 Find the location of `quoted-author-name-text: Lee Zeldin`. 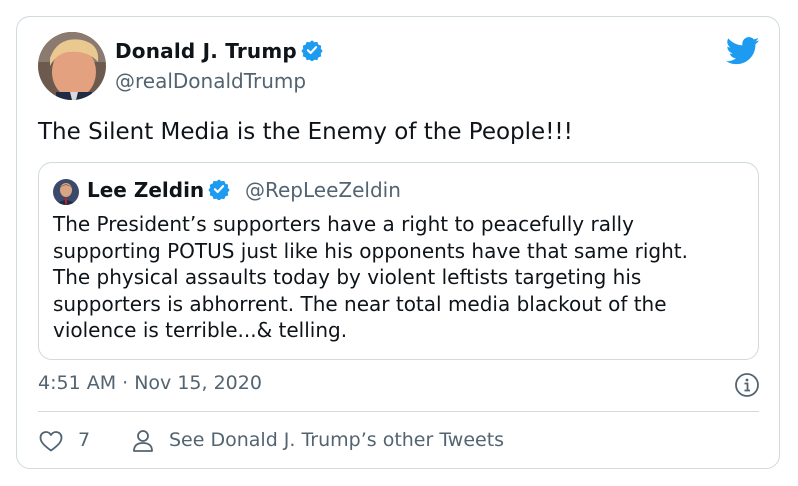

quoted-author-name-text: Lee Zeldin is located at coordinates (145, 190).